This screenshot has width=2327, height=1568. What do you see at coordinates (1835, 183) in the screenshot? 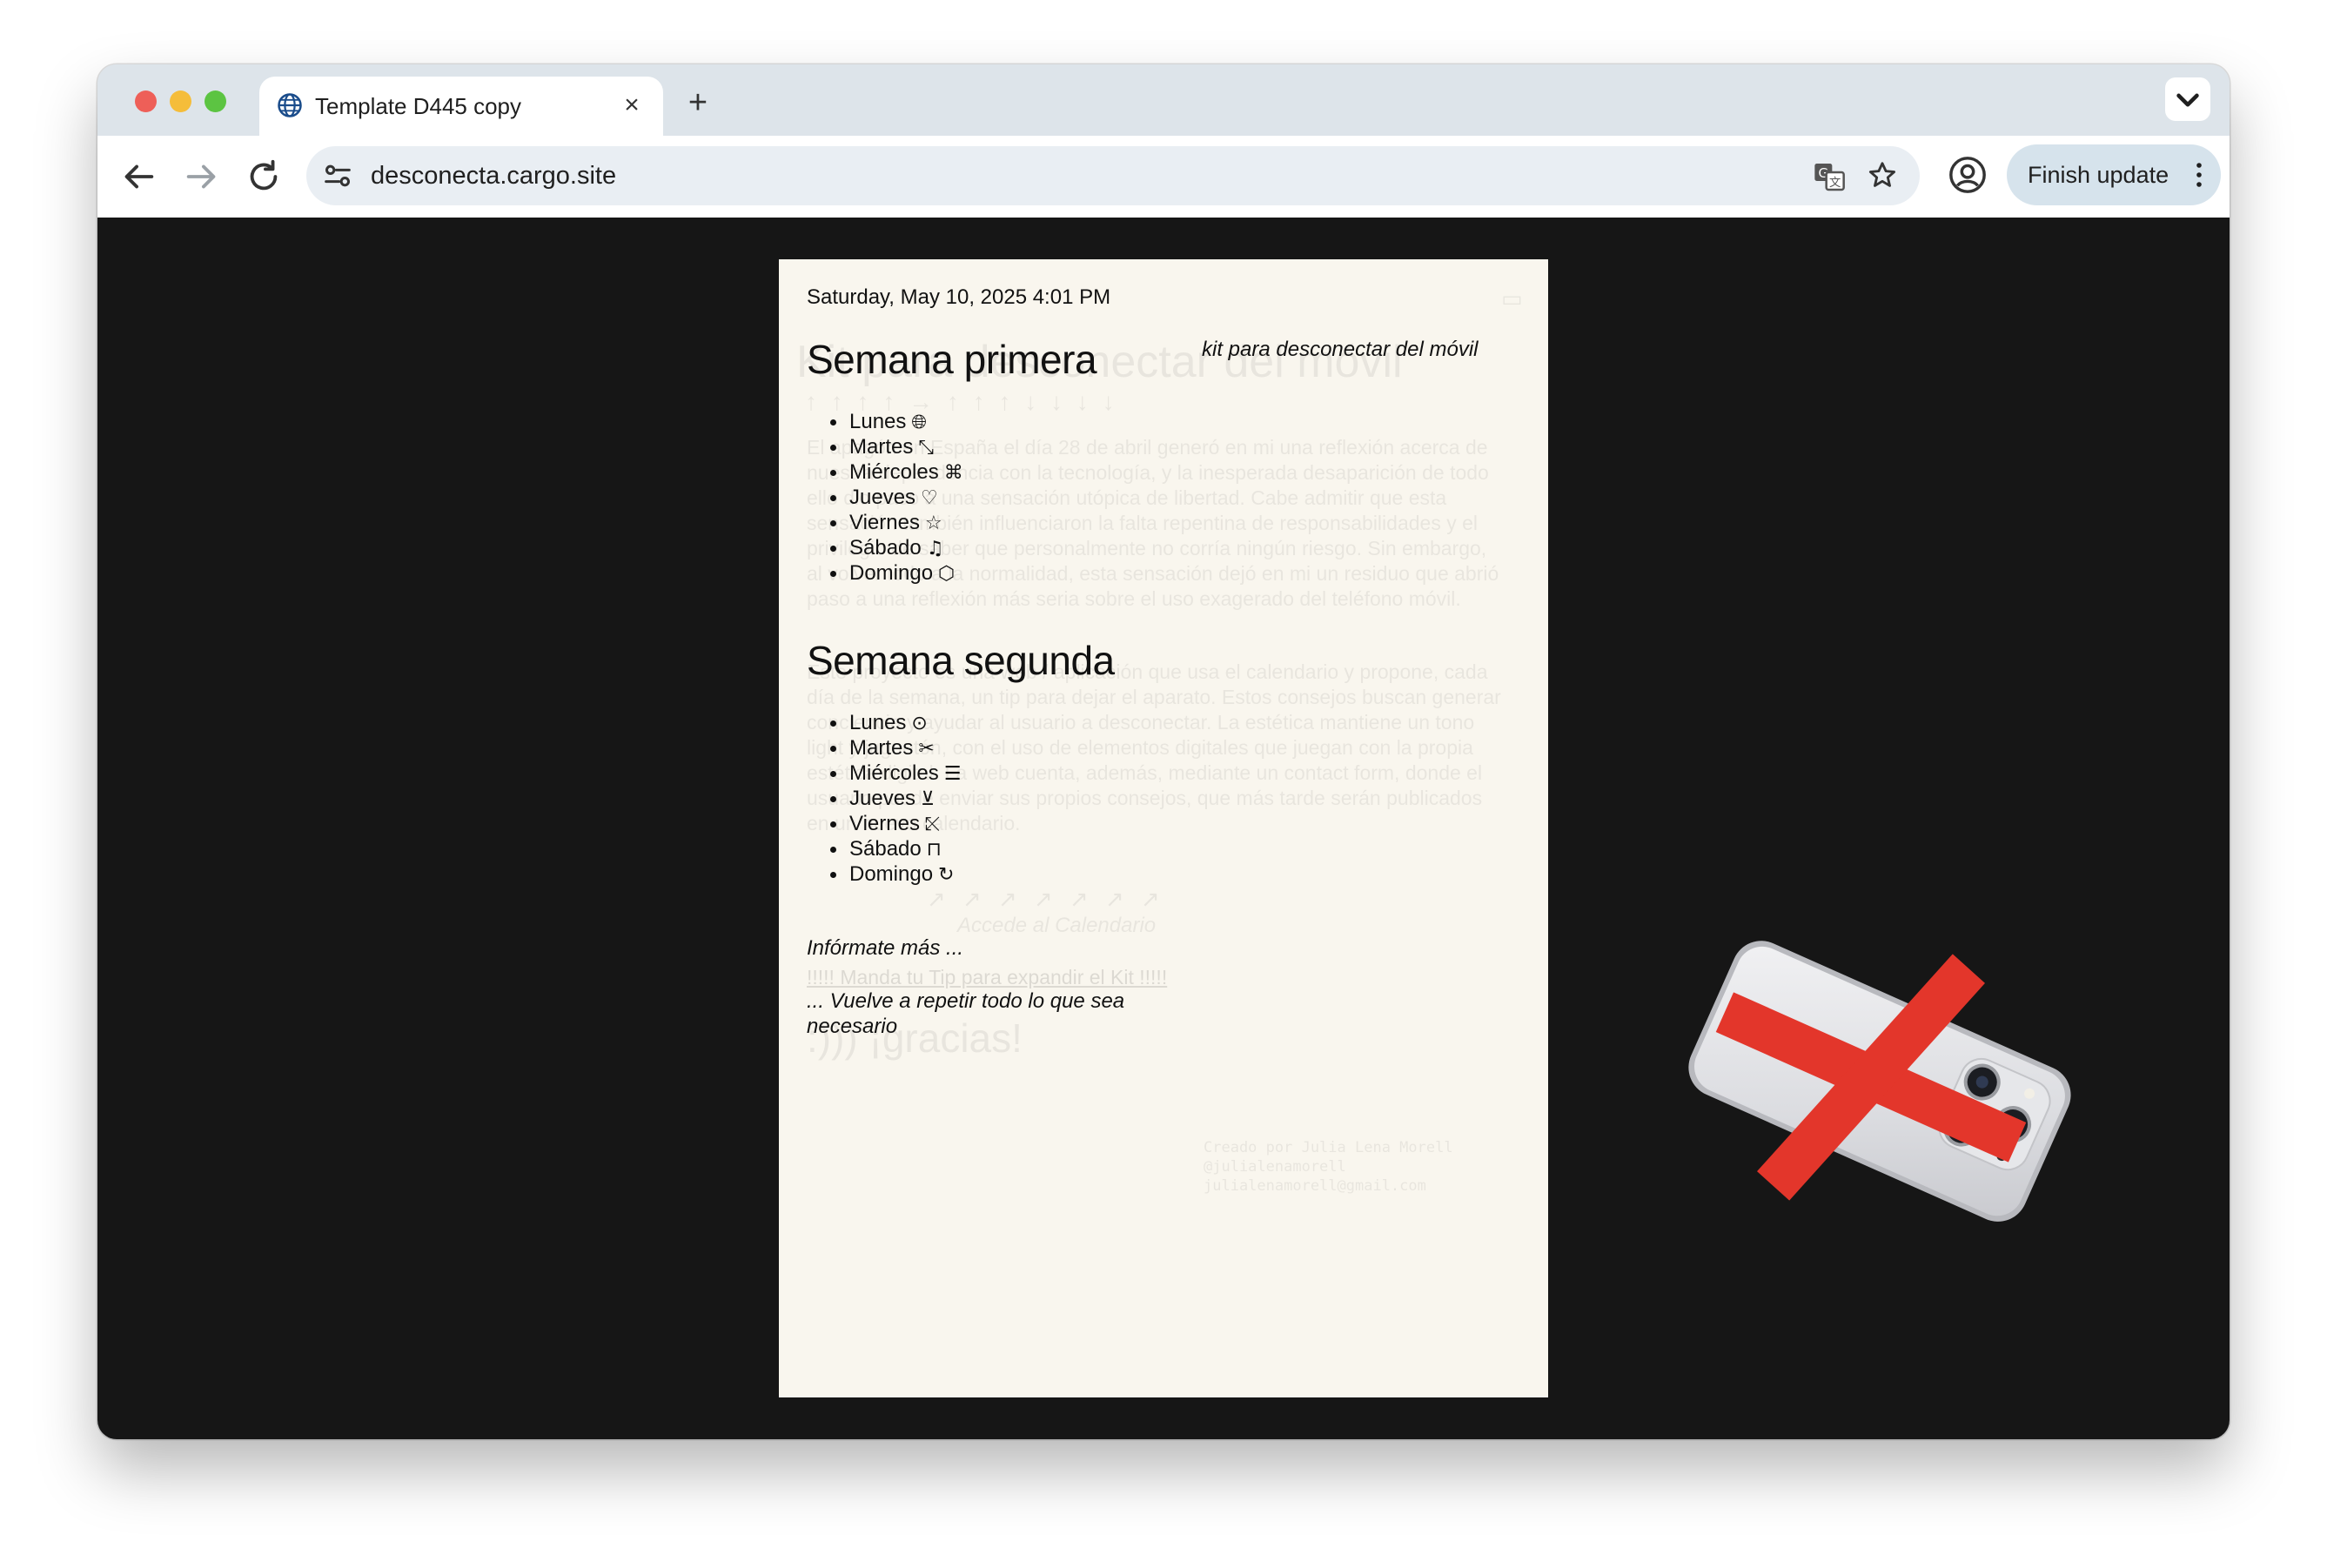
I see `svg-text: 文` at bounding box center [1835, 183].